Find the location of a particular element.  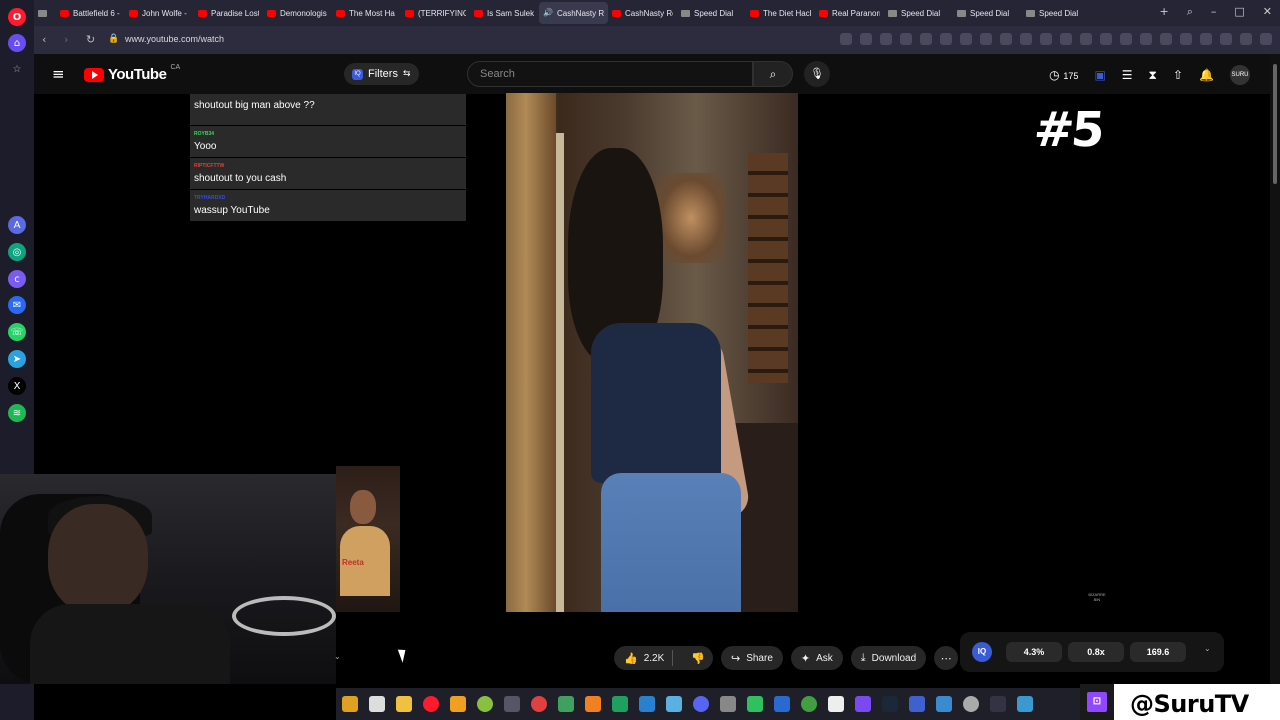

tab-10: The Diet Hack is located at coordinates (780, 13).